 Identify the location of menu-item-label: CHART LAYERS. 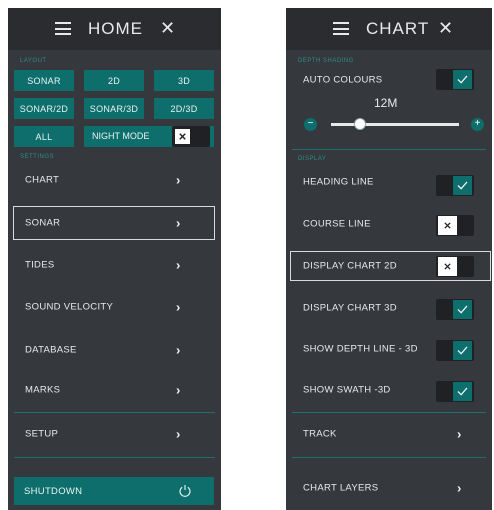
(341, 488).